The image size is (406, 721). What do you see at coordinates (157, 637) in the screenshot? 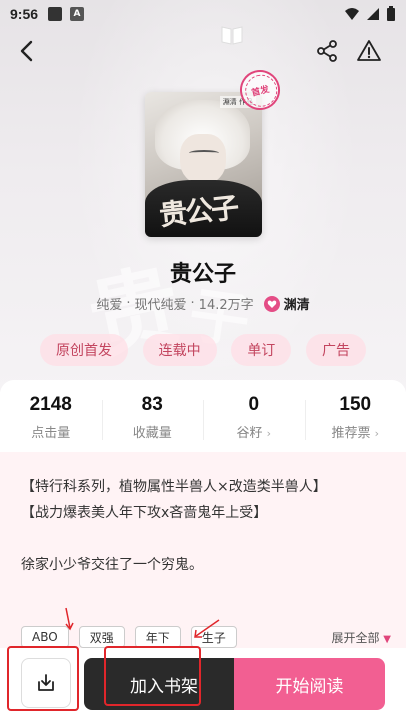
I see `hashtag-younger: 年下` at bounding box center [157, 637].